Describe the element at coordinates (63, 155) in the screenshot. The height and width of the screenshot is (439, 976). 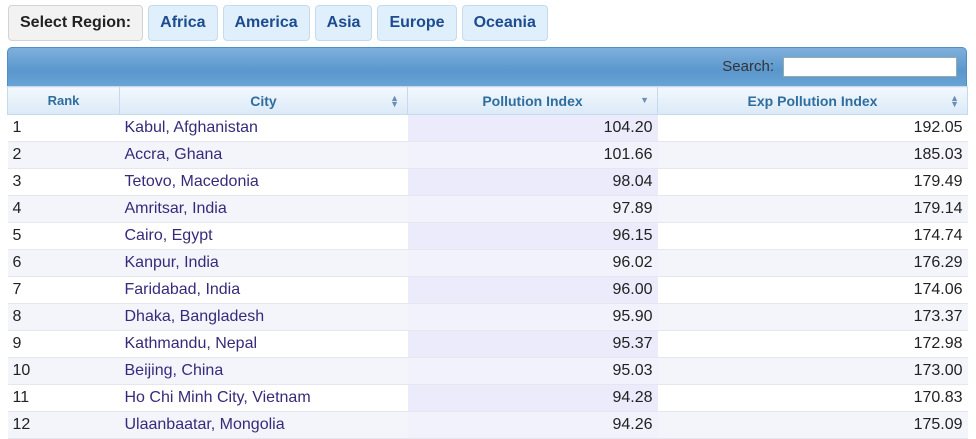
I see `rank-cell: 2` at that location.